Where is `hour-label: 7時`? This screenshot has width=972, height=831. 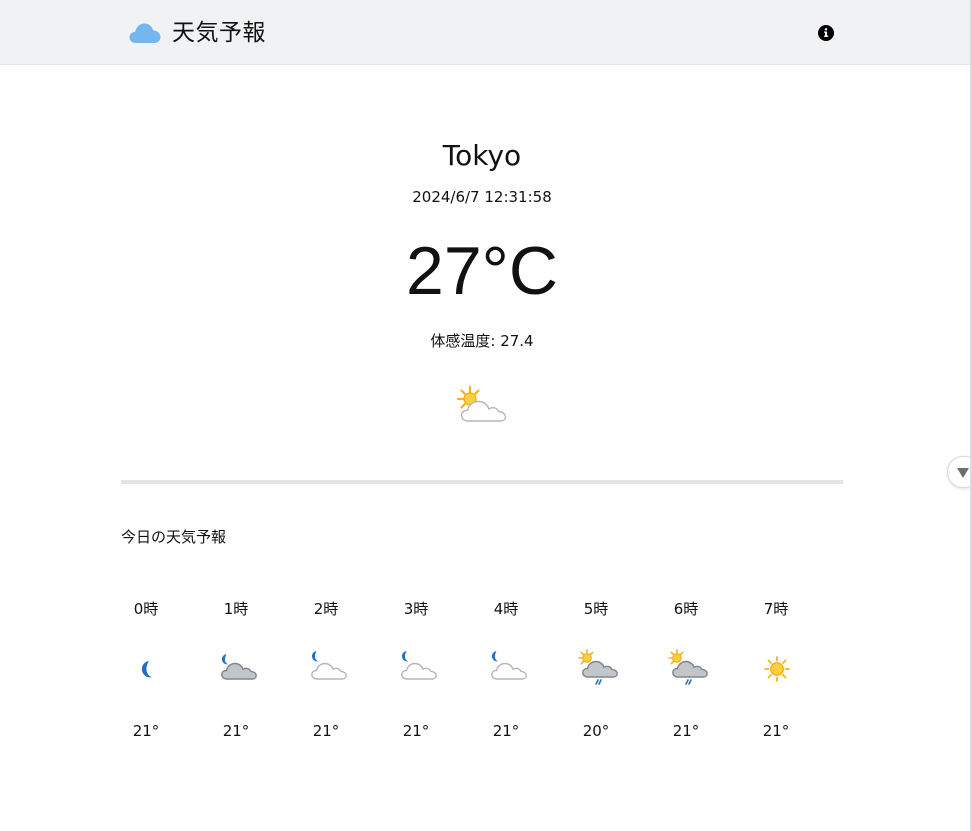 hour-label: 7時 is located at coordinates (776, 609).